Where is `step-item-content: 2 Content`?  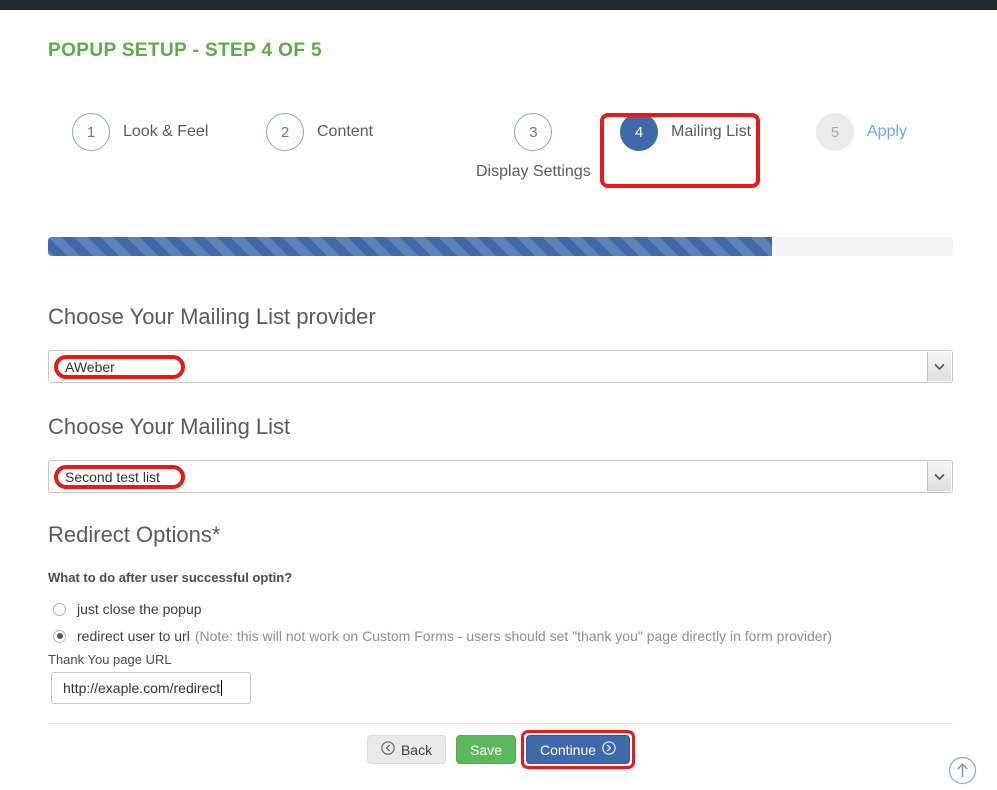 step-item-content: 2 Content is located at coordinates (319, 132).